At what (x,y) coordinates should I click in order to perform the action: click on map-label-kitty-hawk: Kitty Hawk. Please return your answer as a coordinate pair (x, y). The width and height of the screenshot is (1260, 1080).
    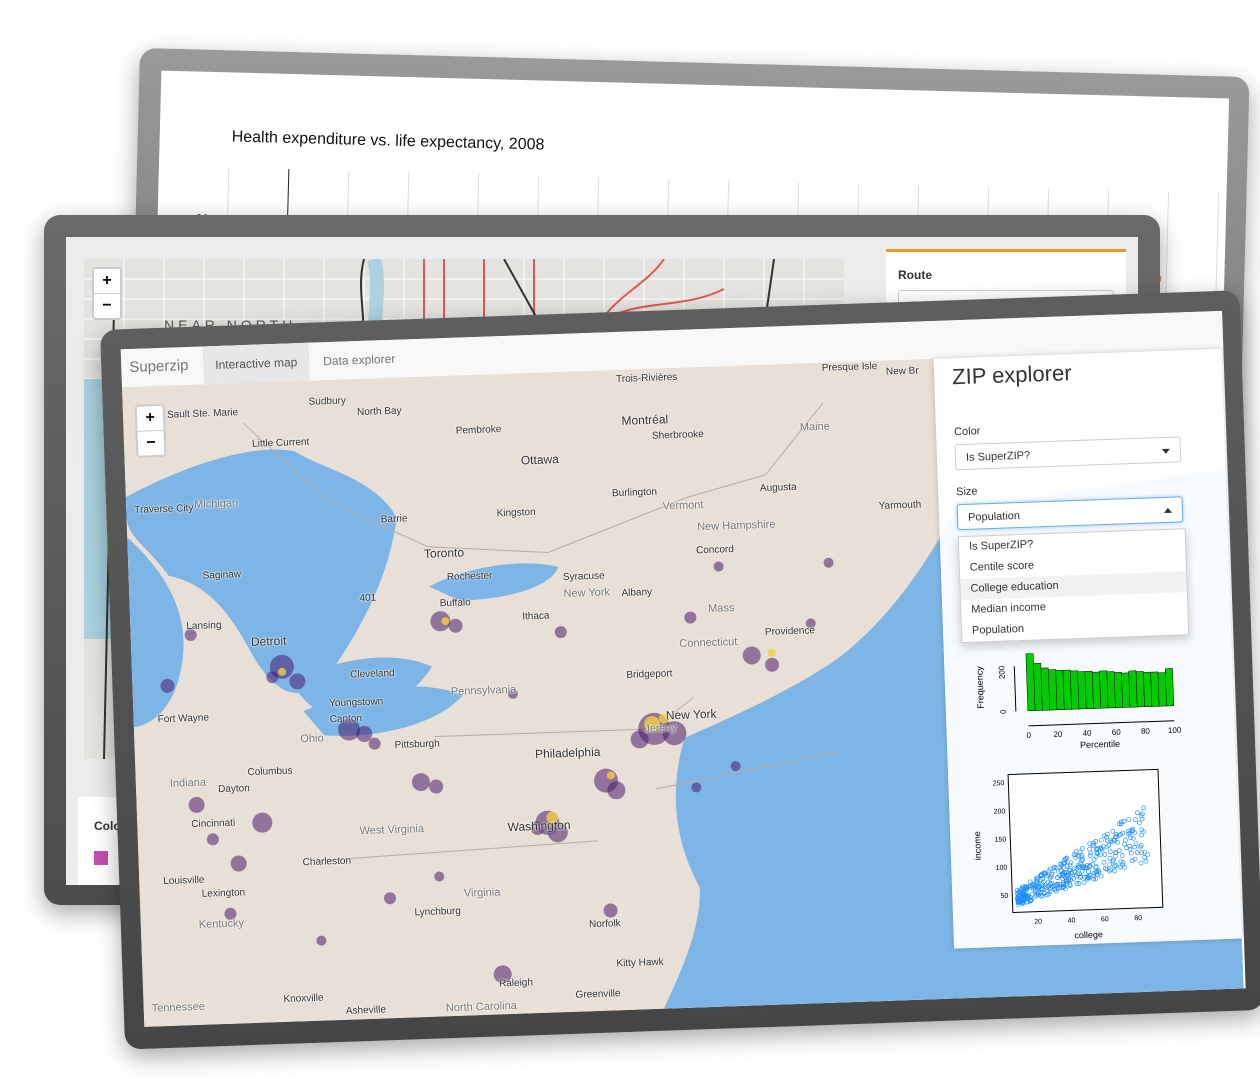
    Looking at the image, I should click on (640, 963).